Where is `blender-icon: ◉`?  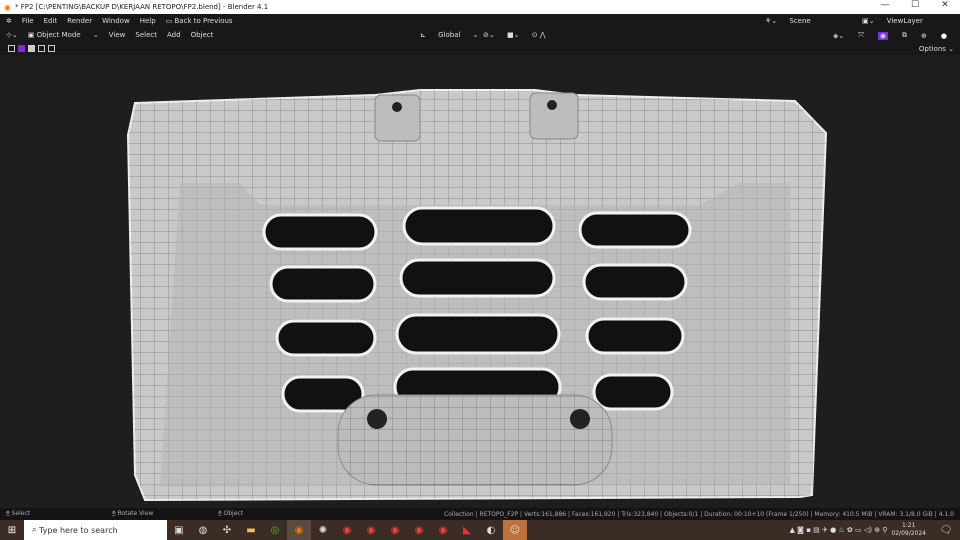 blender-icon: ◉ is located at coordinates (7, 7).